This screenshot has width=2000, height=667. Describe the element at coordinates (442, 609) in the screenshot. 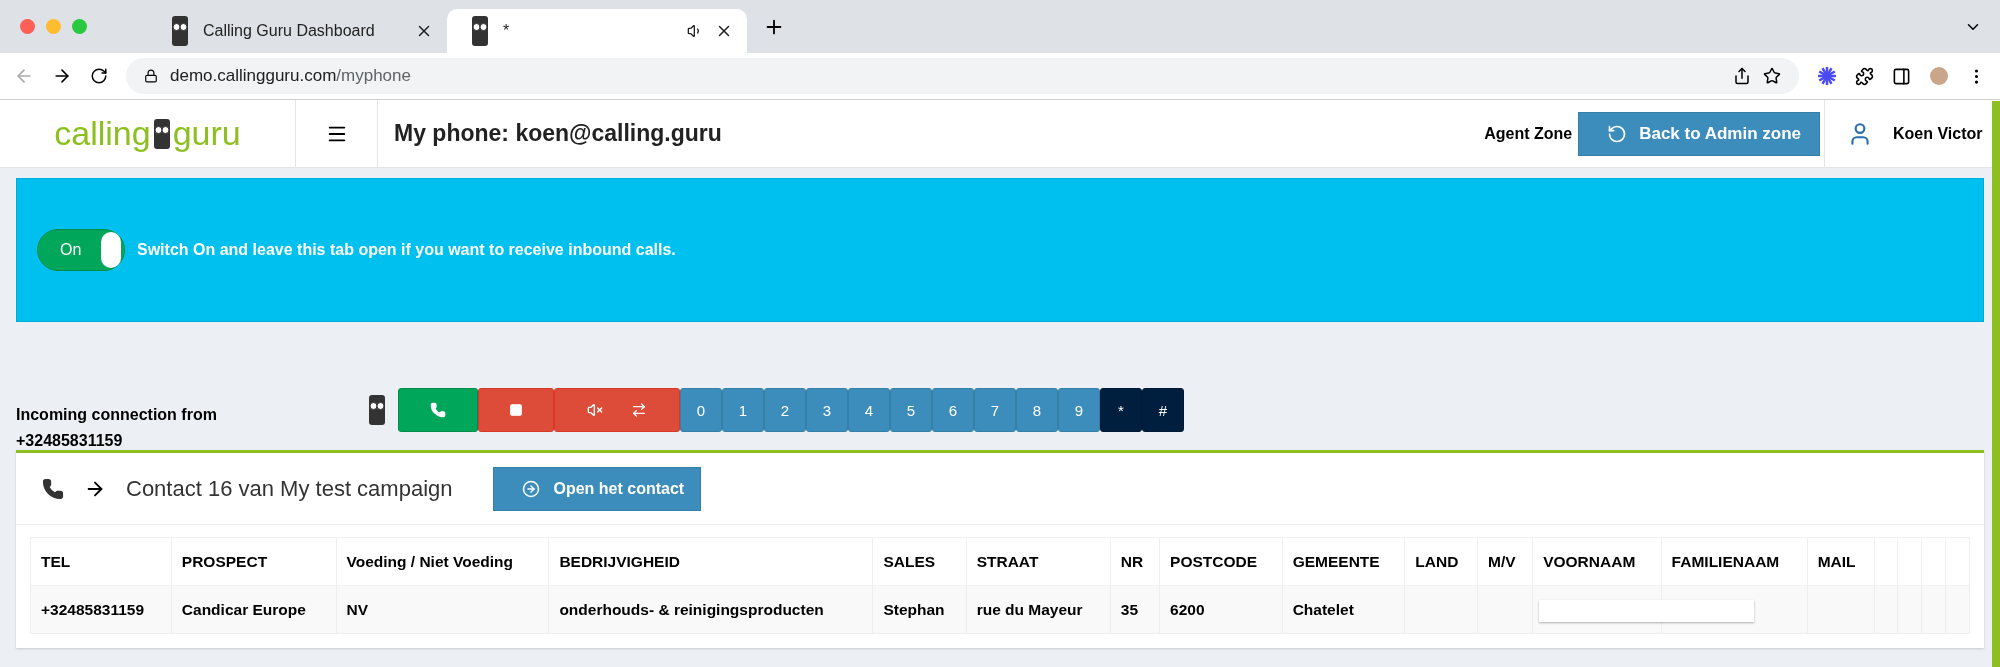

I see `table-cell: NV` at that location.